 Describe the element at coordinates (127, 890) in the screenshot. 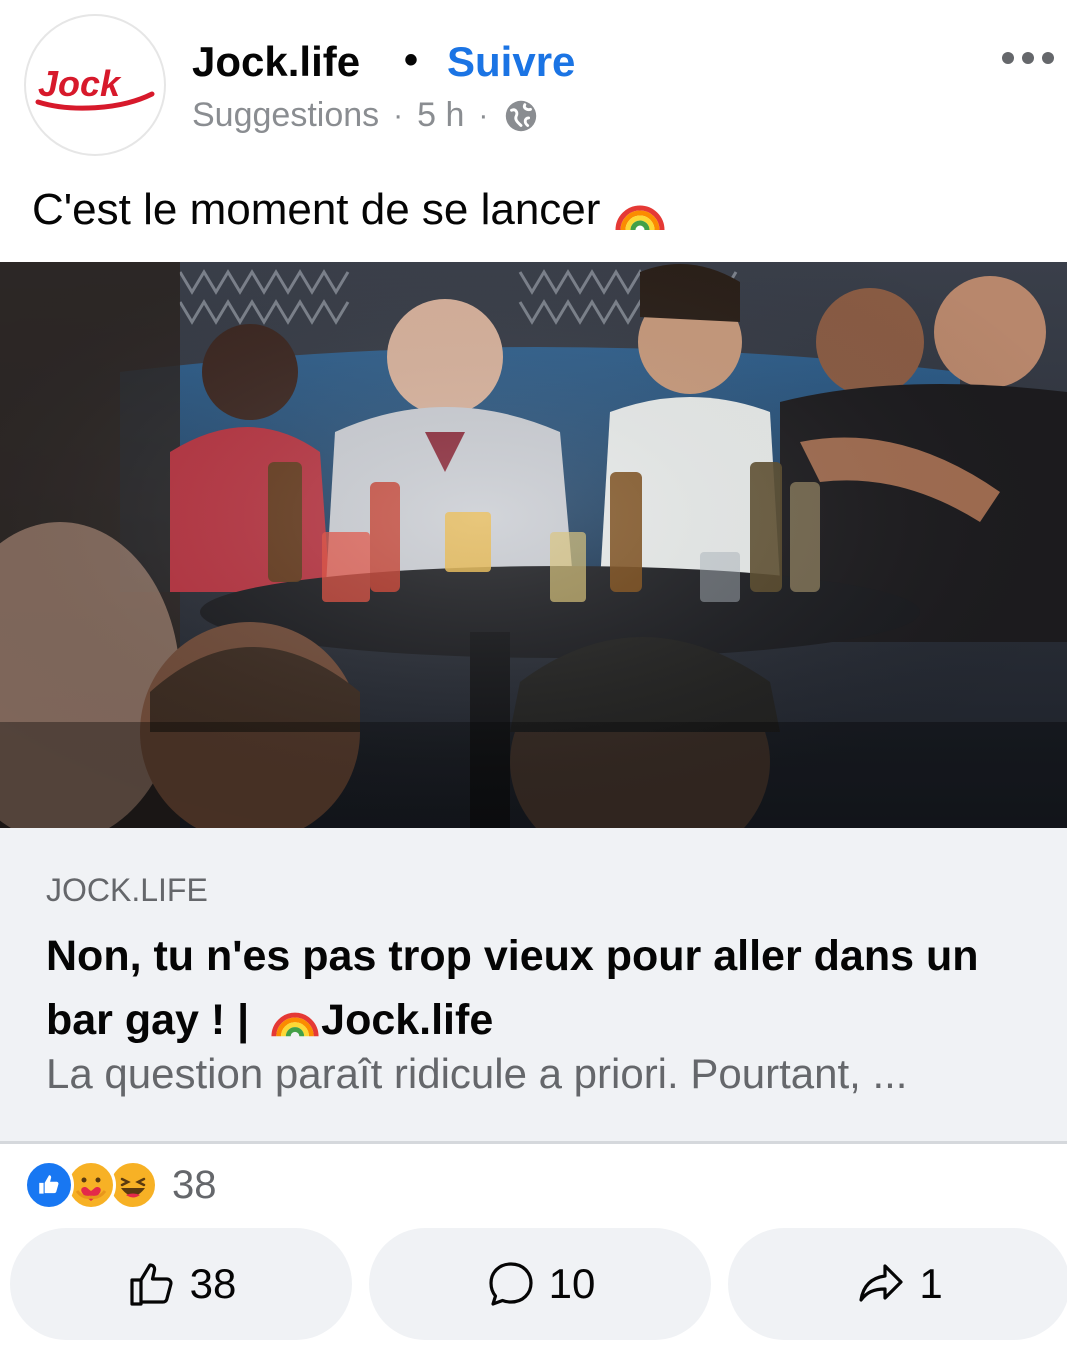

I see `link-domain: JOCK.LIFE` at that location.